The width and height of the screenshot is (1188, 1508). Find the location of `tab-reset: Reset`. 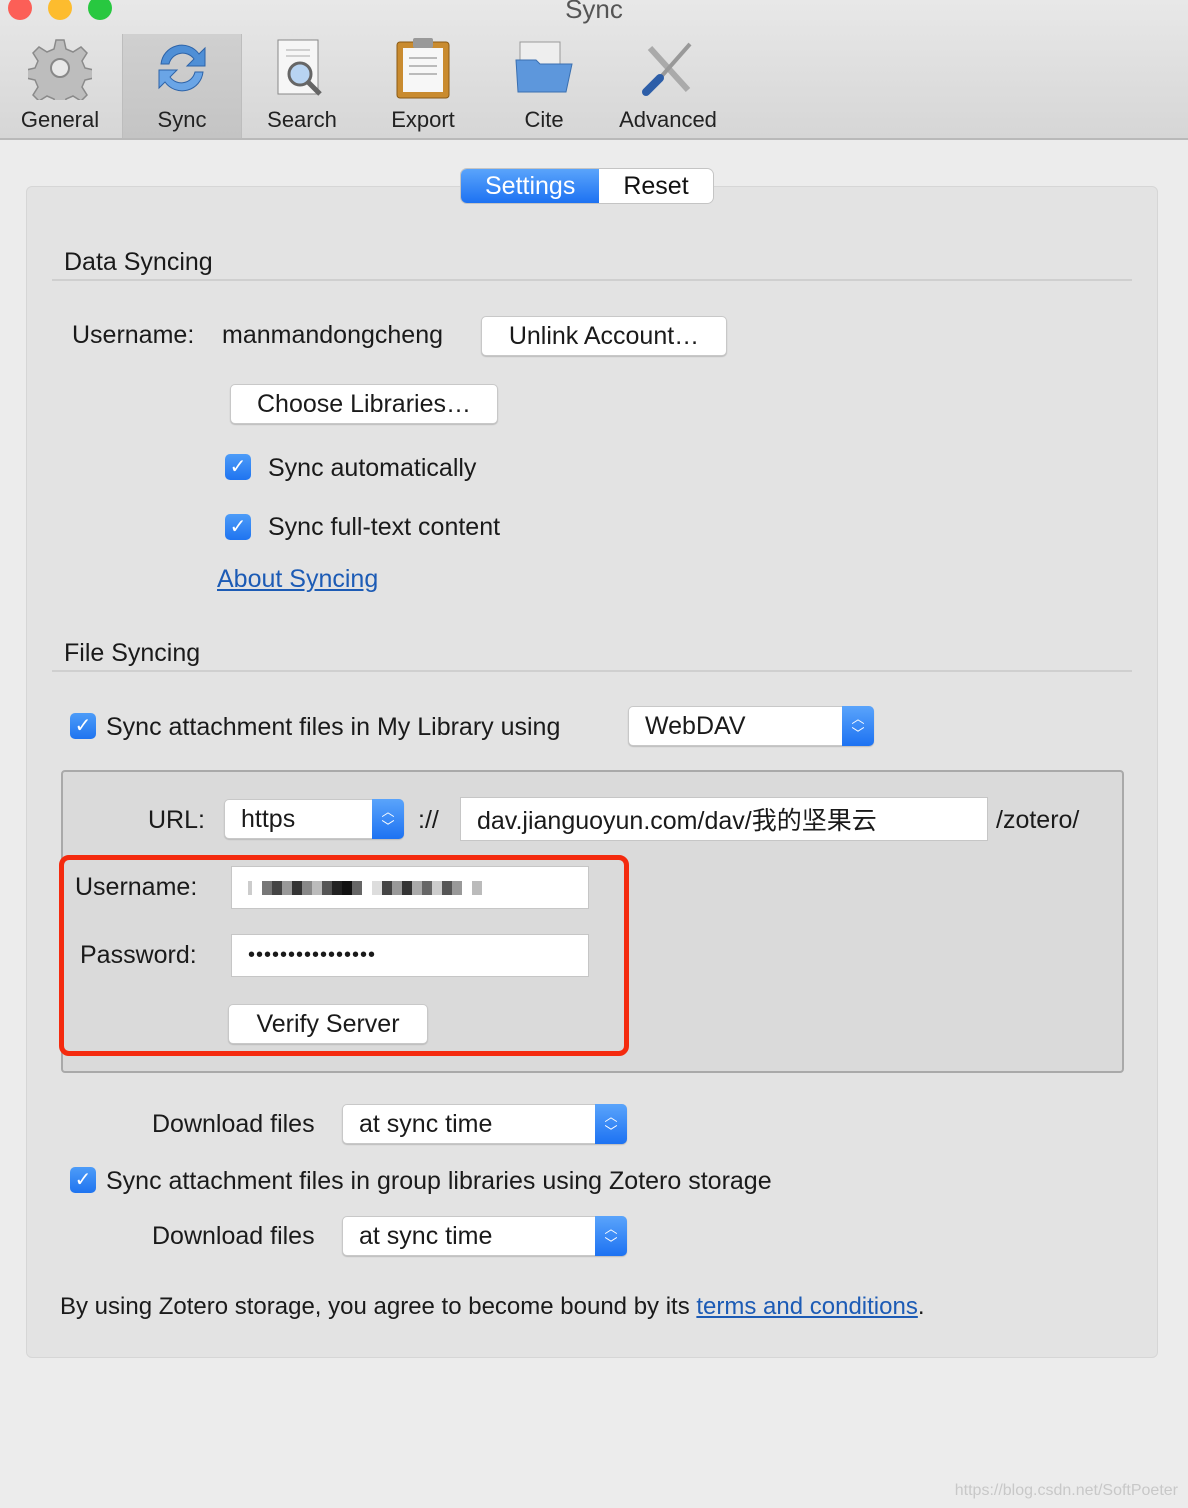

tab-reset: Reset is located at coordinates (656, 186).